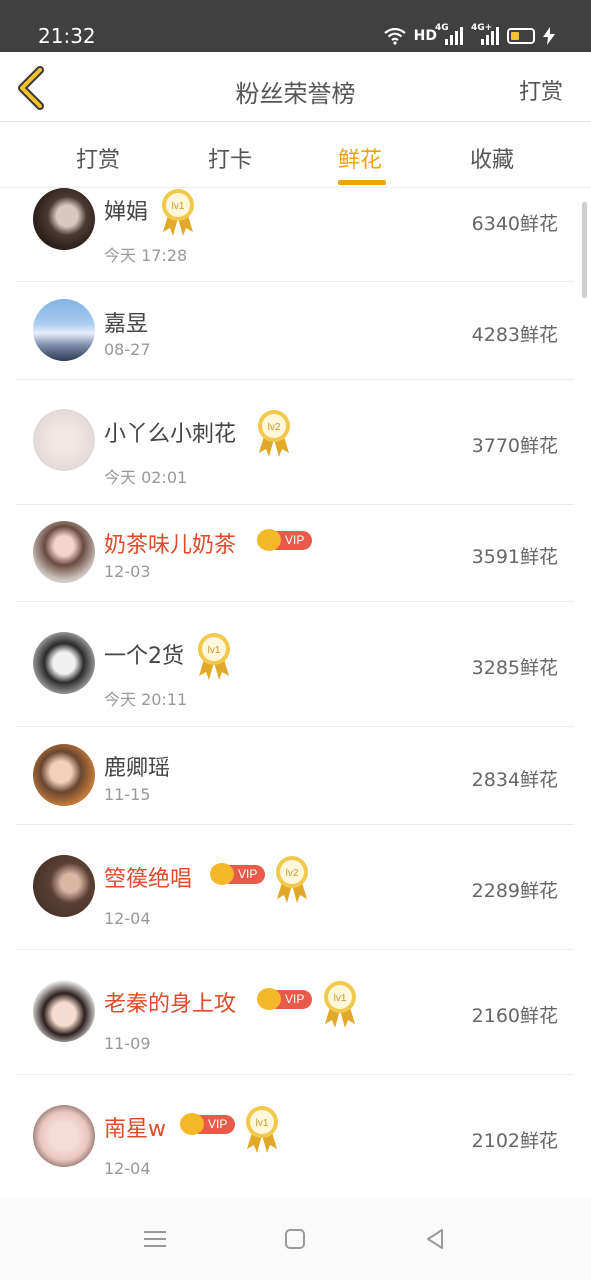 The image size is (591, 1280). I want to click on system-navigation-bar, so click(295, 1239).